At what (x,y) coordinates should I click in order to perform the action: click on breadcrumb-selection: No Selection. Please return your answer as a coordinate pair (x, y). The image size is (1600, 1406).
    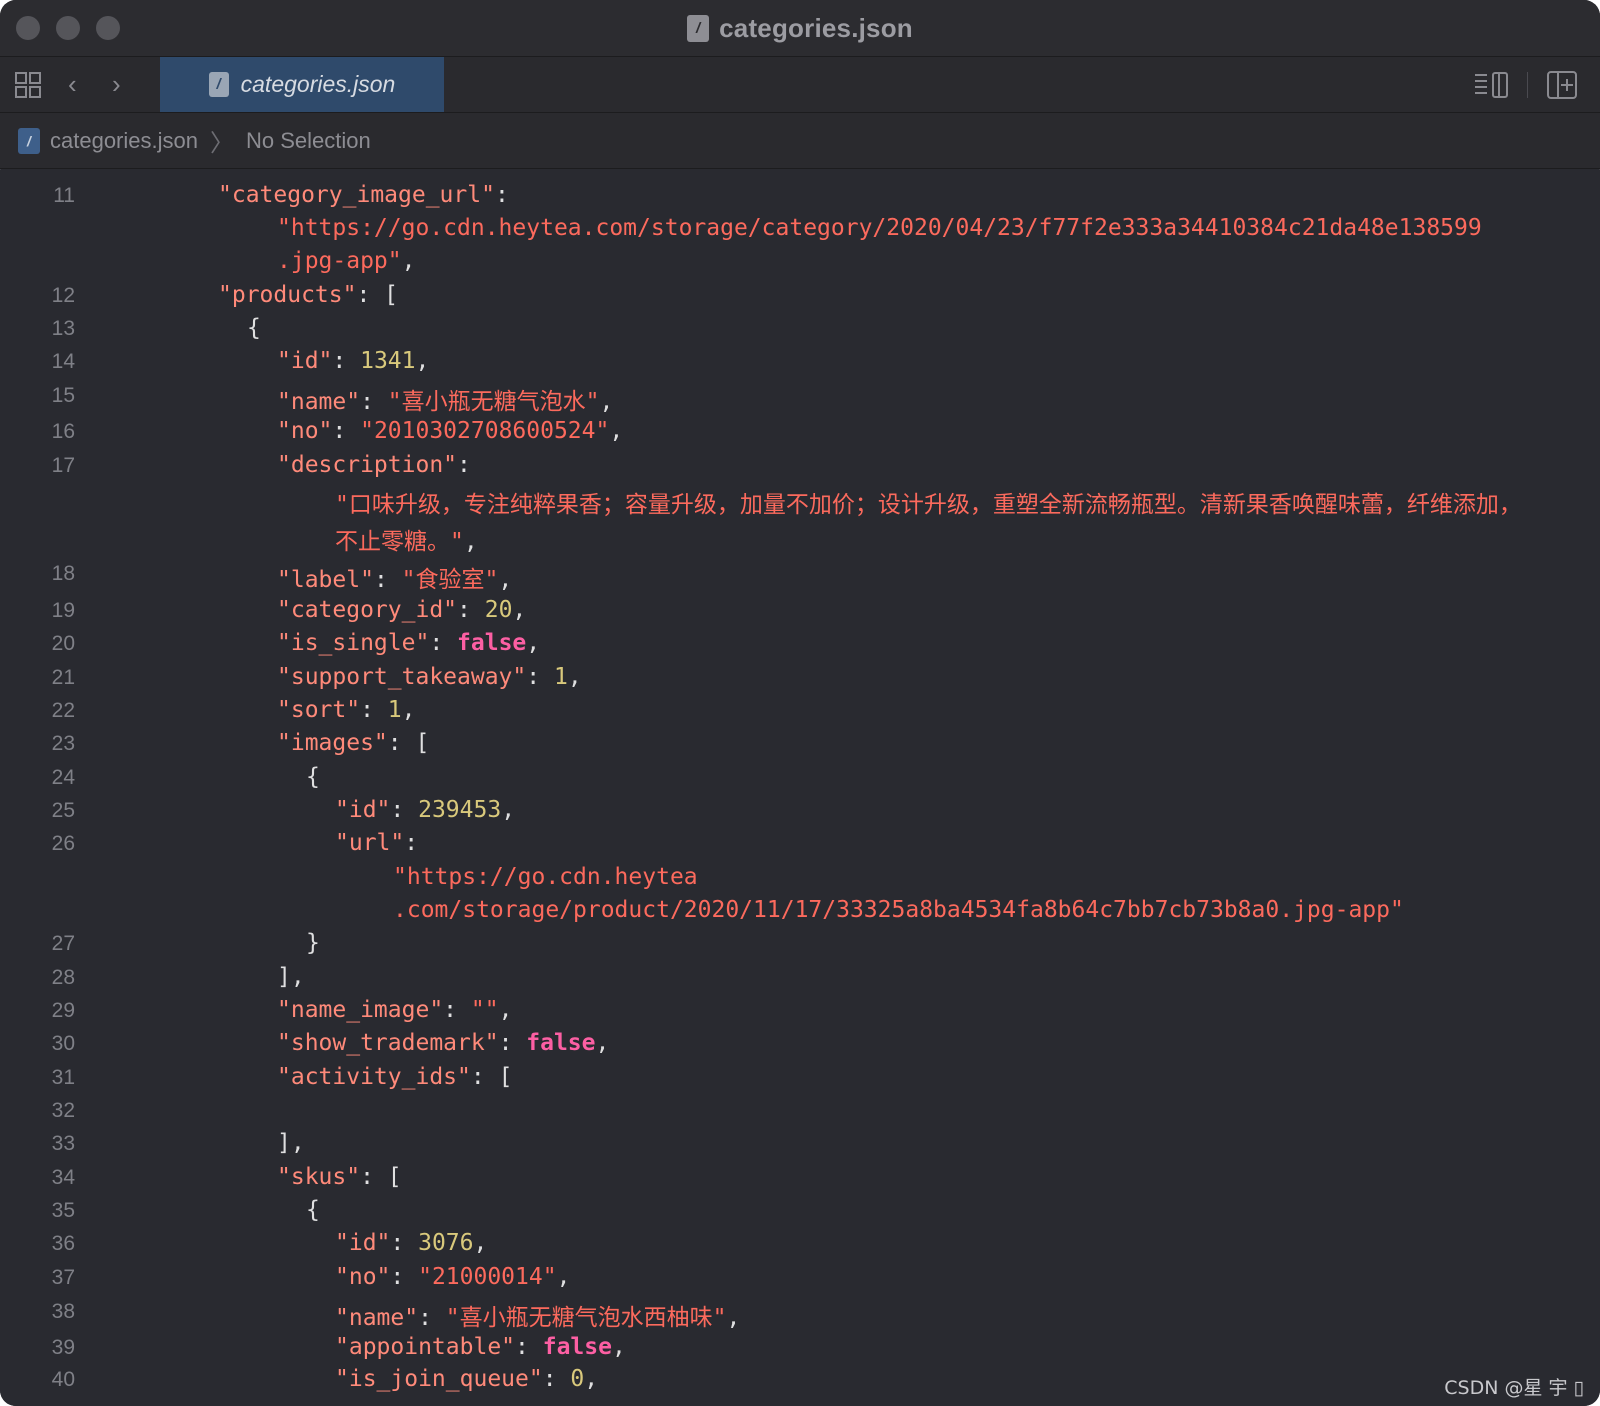
    Looking at the image, I should click on (308, 141).